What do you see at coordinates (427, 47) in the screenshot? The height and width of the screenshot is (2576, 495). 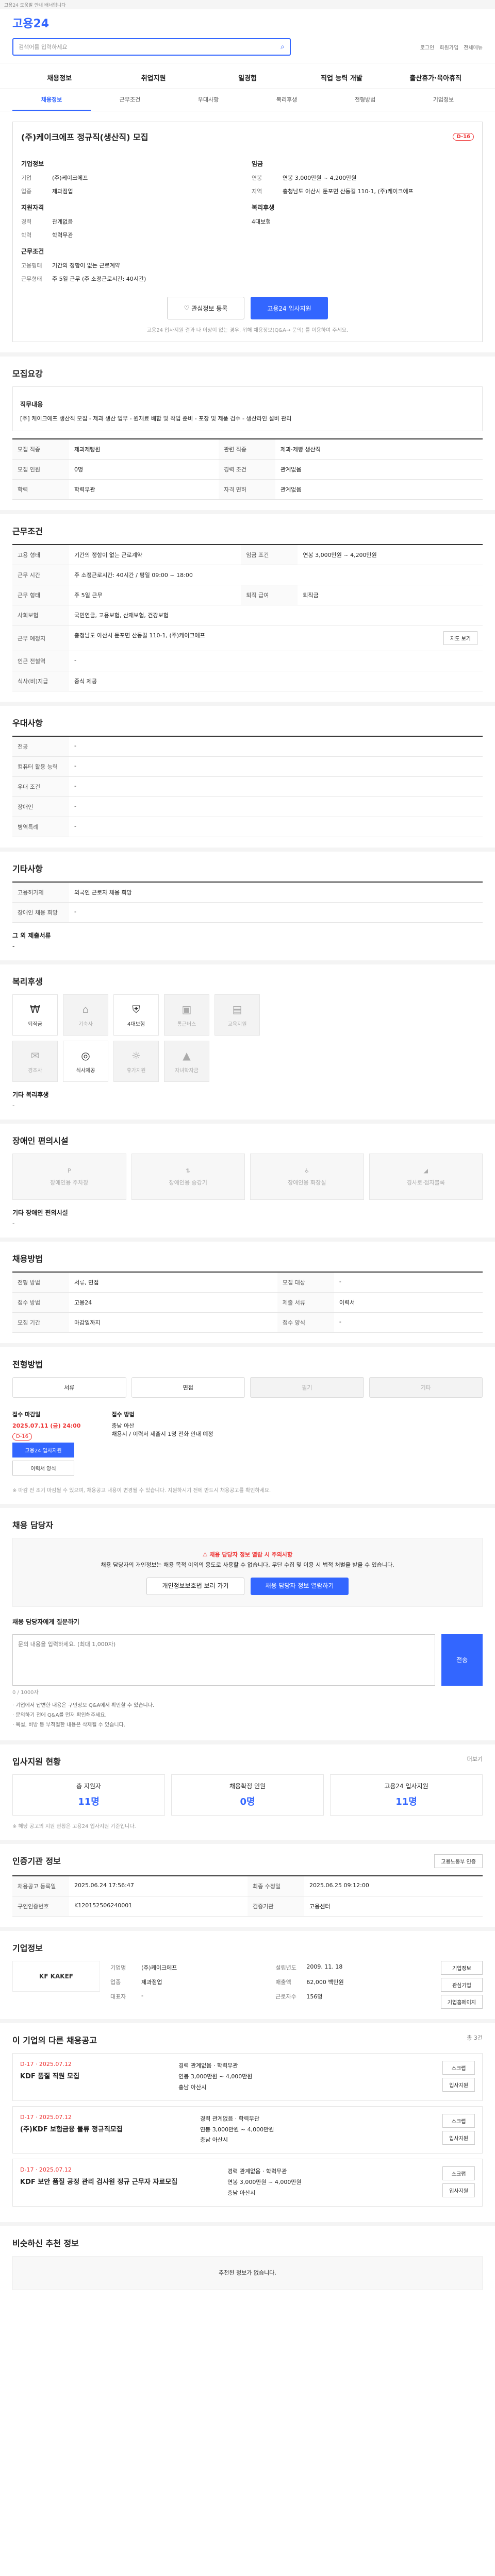 I see `util-login: 로그인` at bounding box center [427, 47].